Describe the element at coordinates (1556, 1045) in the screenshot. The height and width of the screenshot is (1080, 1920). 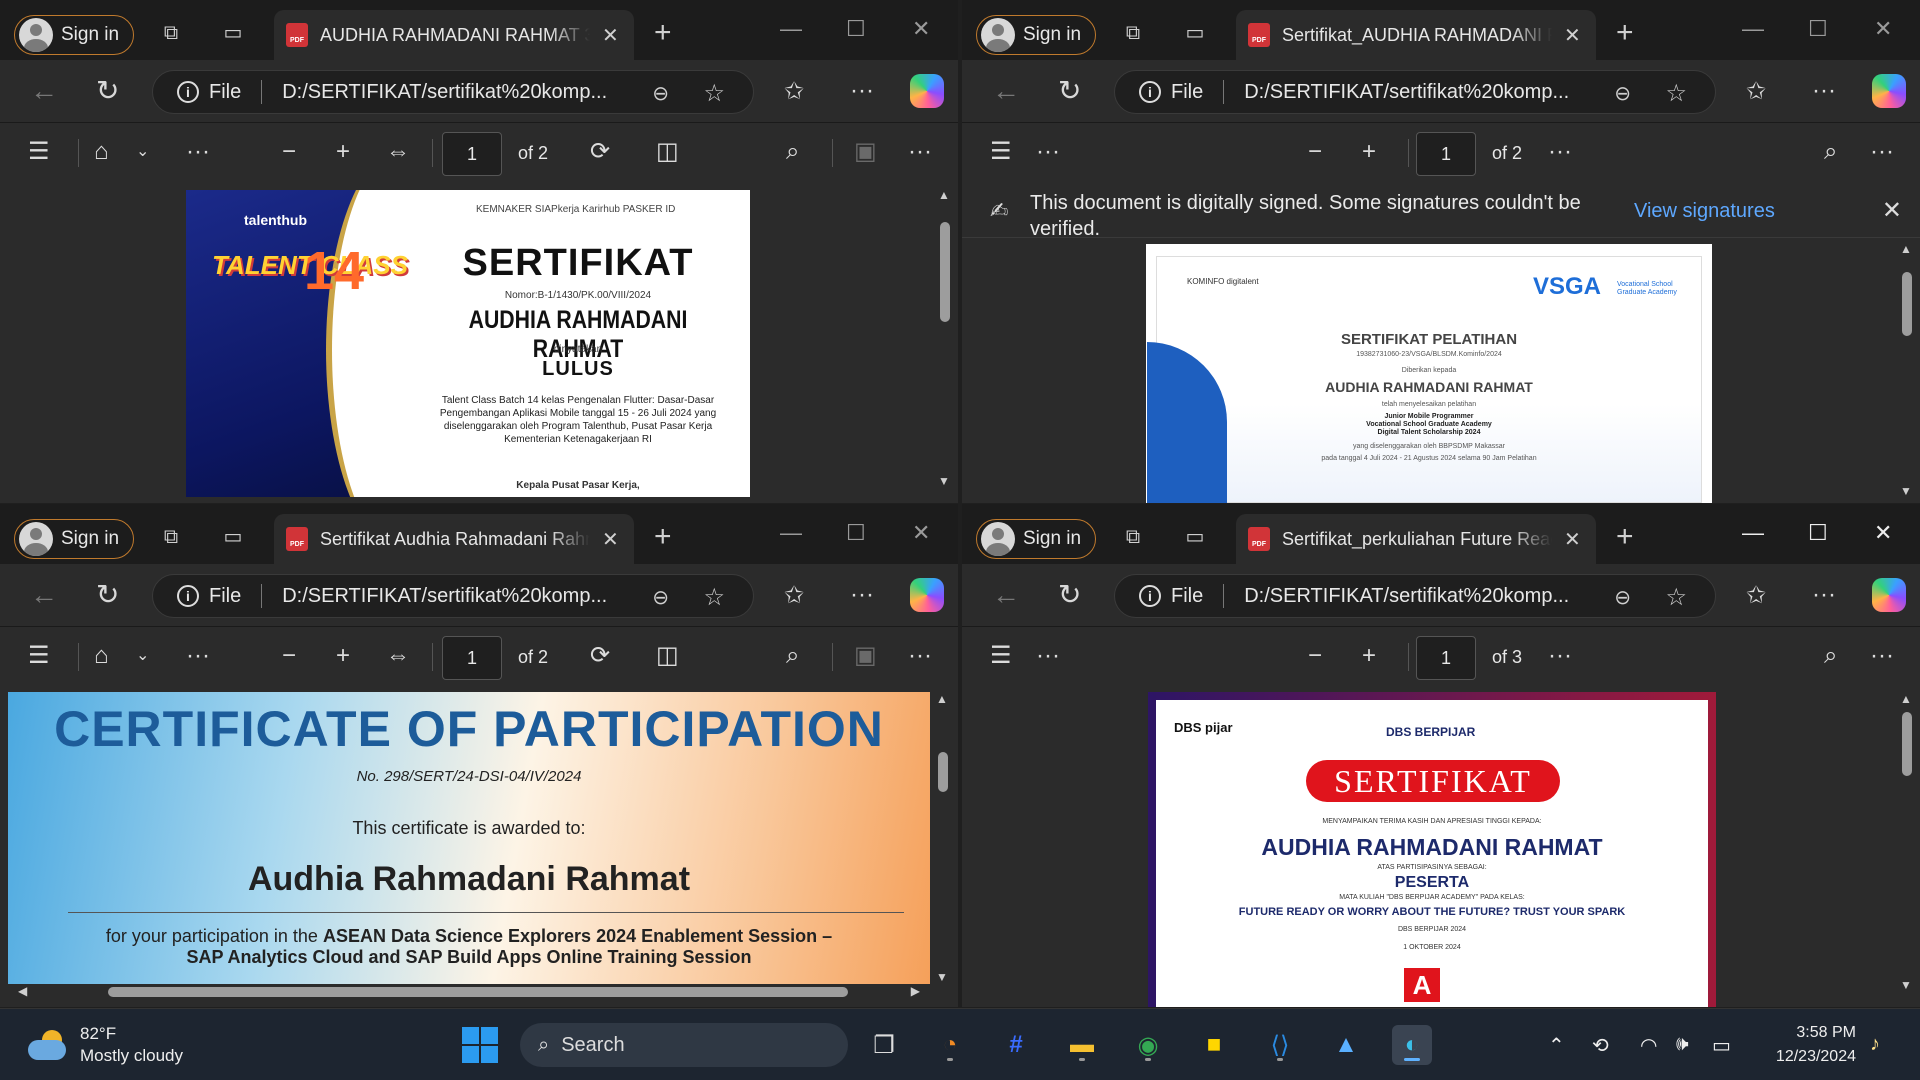
I see `chevron-up-icon: ⌃` at that location.